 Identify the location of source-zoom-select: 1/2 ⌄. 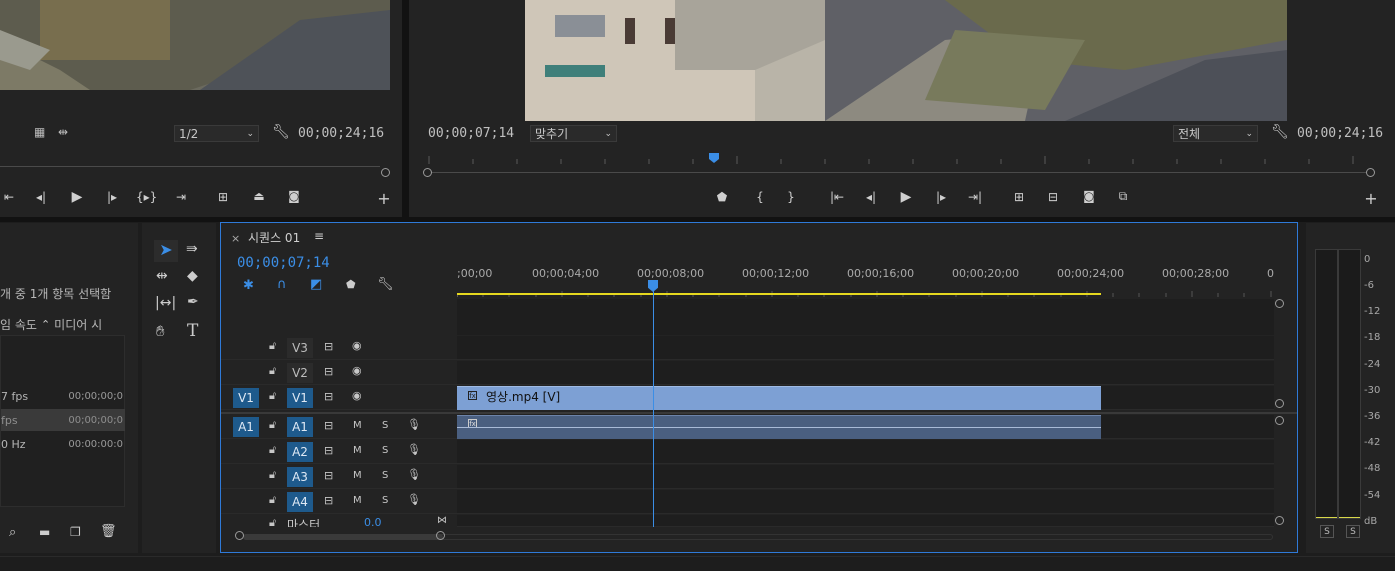
(216, 133).